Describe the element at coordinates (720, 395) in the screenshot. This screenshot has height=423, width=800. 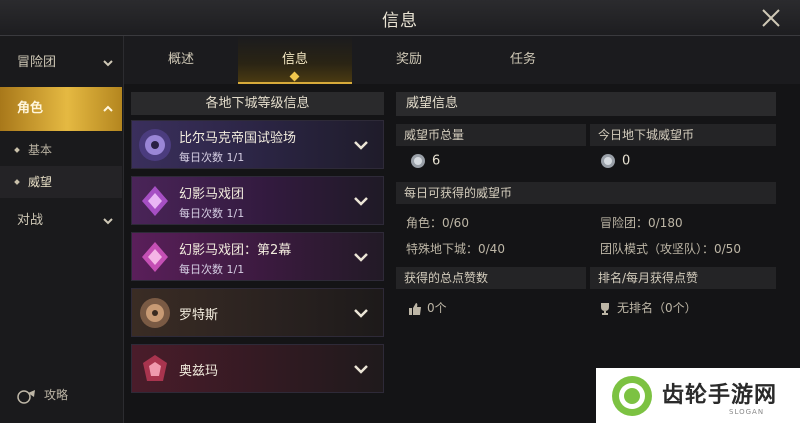
I see `watermark-text: 齿轮手游网` at that location.